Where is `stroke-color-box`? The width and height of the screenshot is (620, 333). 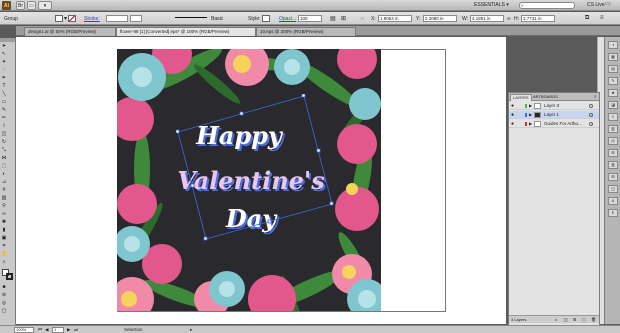 stroke-color-box is located at coordinates (9, 276).